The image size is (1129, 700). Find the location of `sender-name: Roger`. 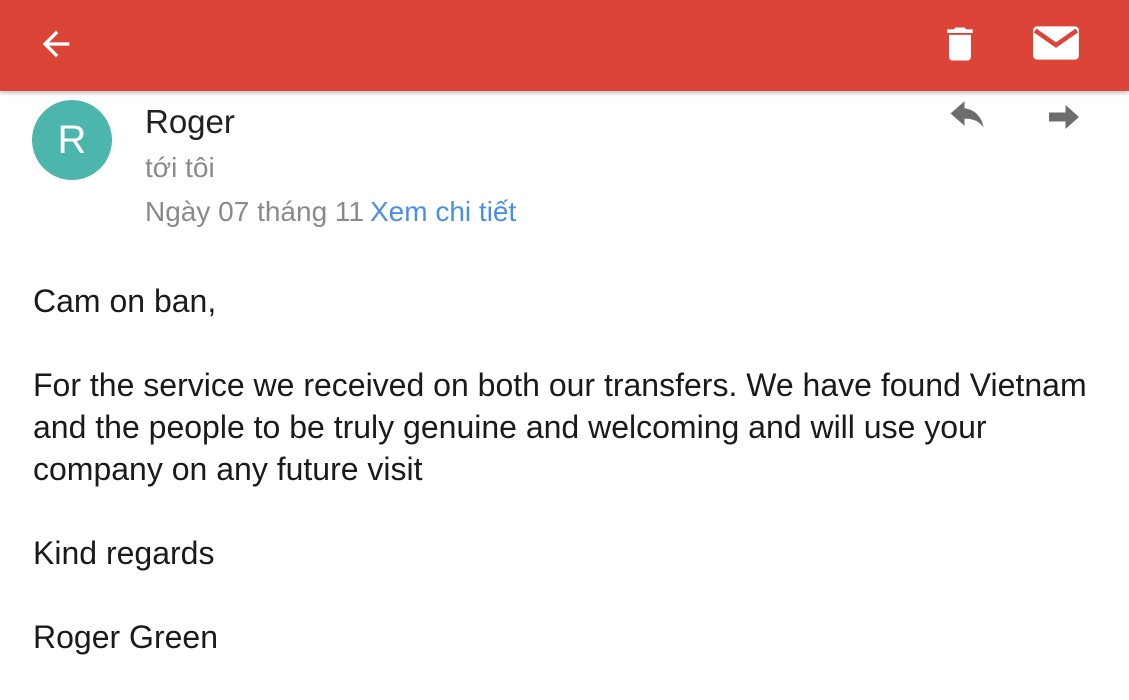

sender-name: Roger is located at coordinates (190, 121).